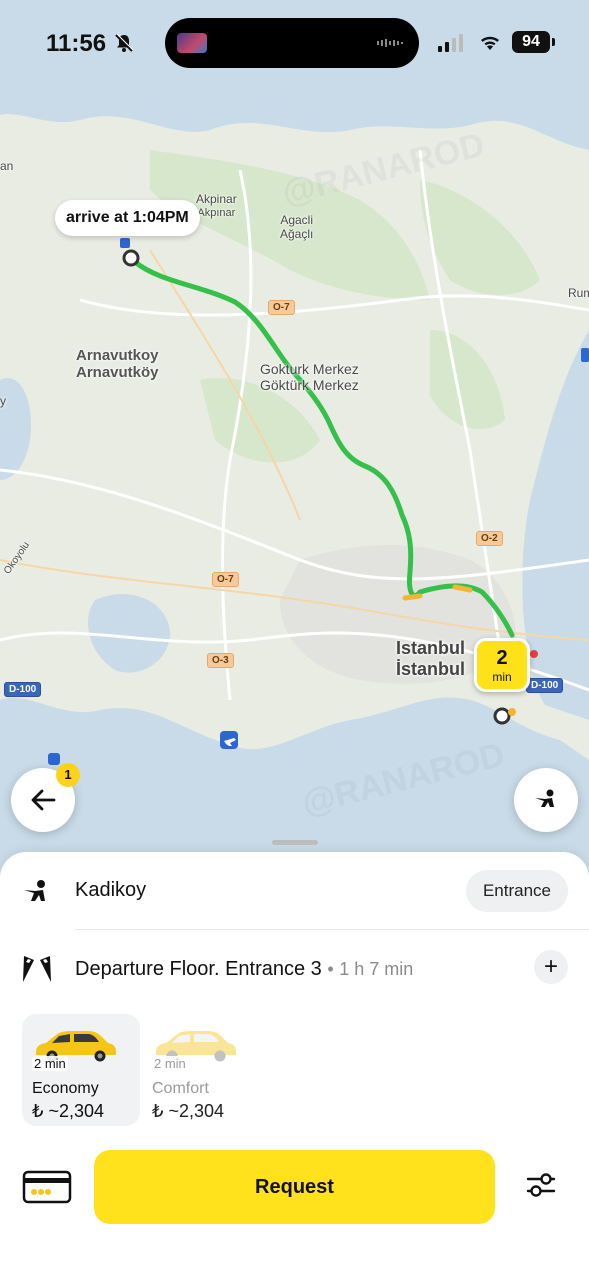  Describe the element at coordinates (3, 401) in the screenshot. I see `map-label-y: y` at that location.